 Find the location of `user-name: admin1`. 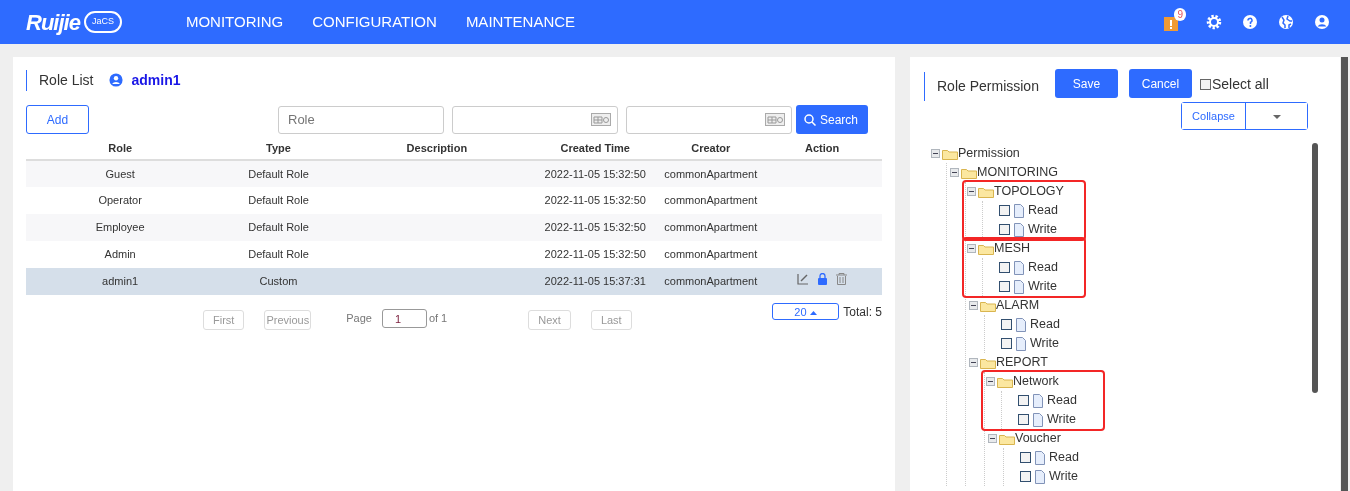

user-name: admin1 is located at coordinates (156, 80).